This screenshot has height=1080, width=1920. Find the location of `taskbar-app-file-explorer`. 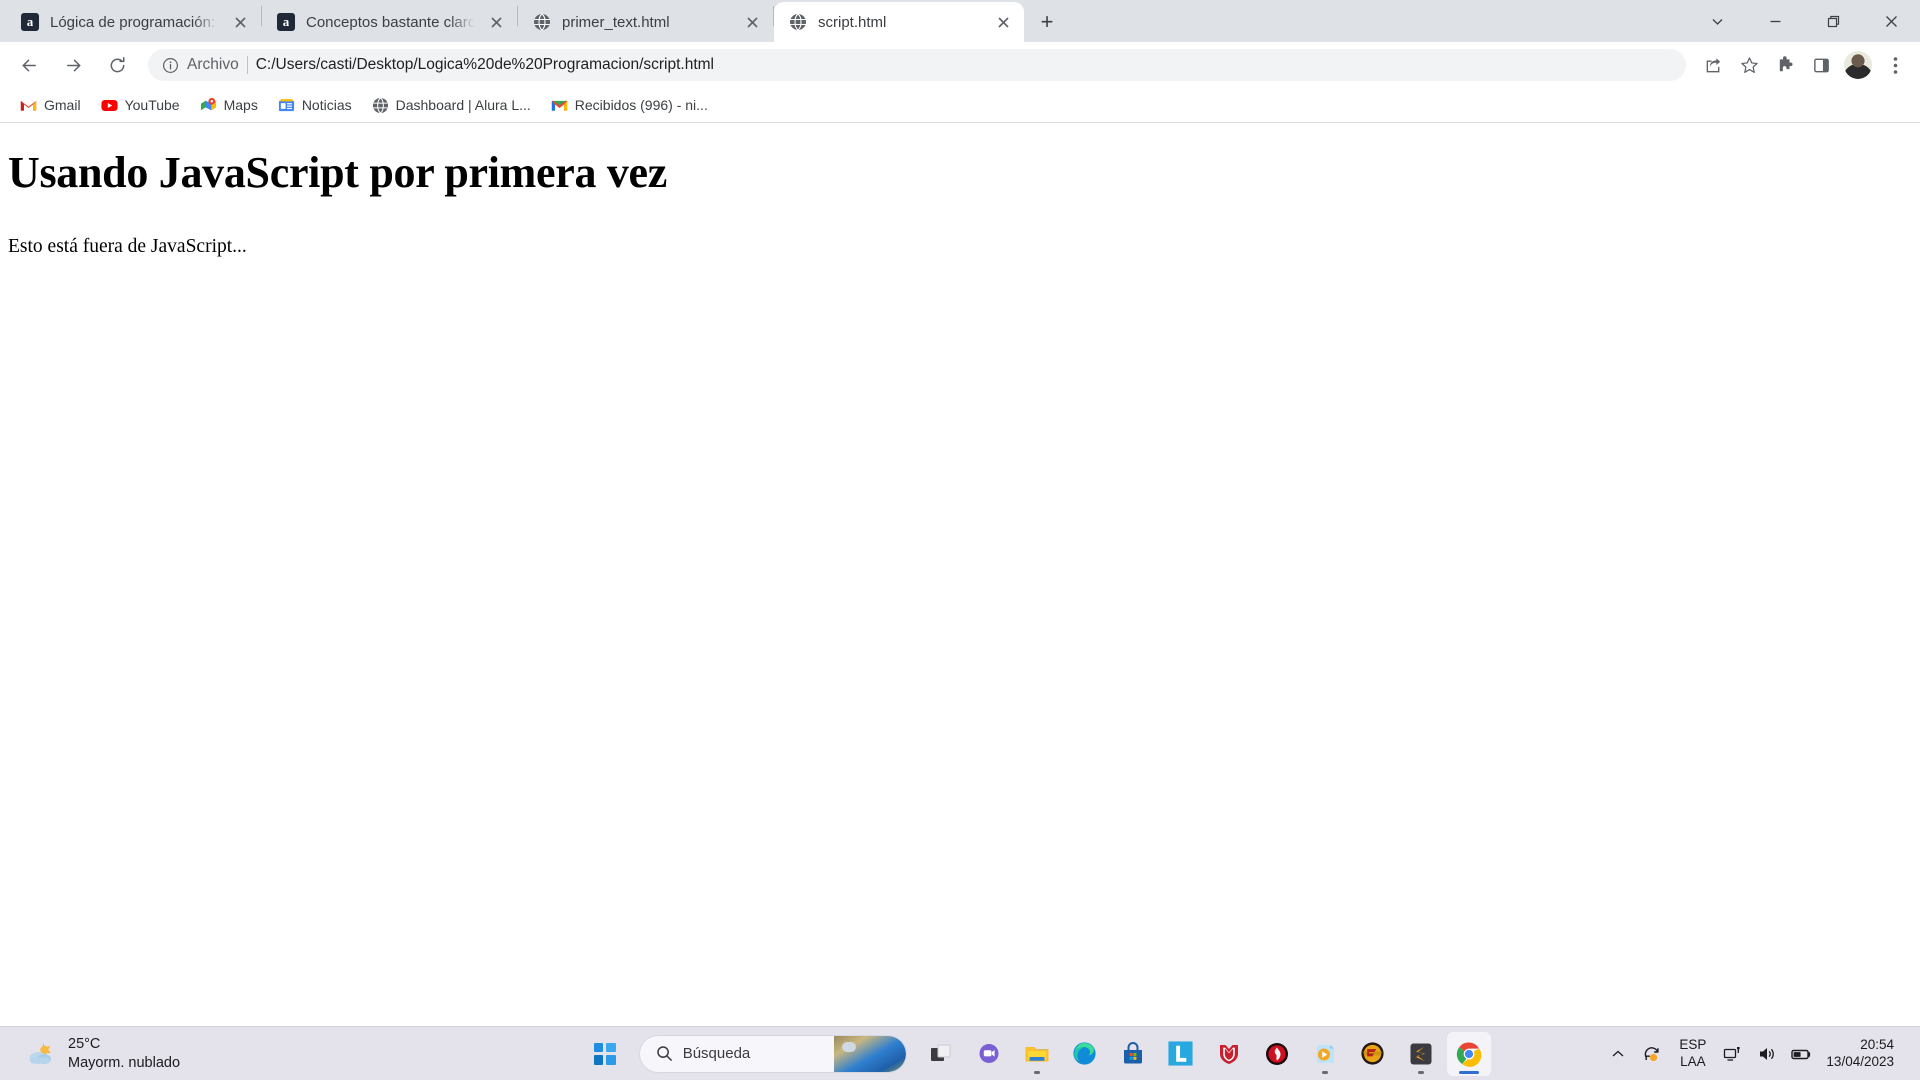

taskbar-app-file-explorer is located at coordinates (1037, 1054).